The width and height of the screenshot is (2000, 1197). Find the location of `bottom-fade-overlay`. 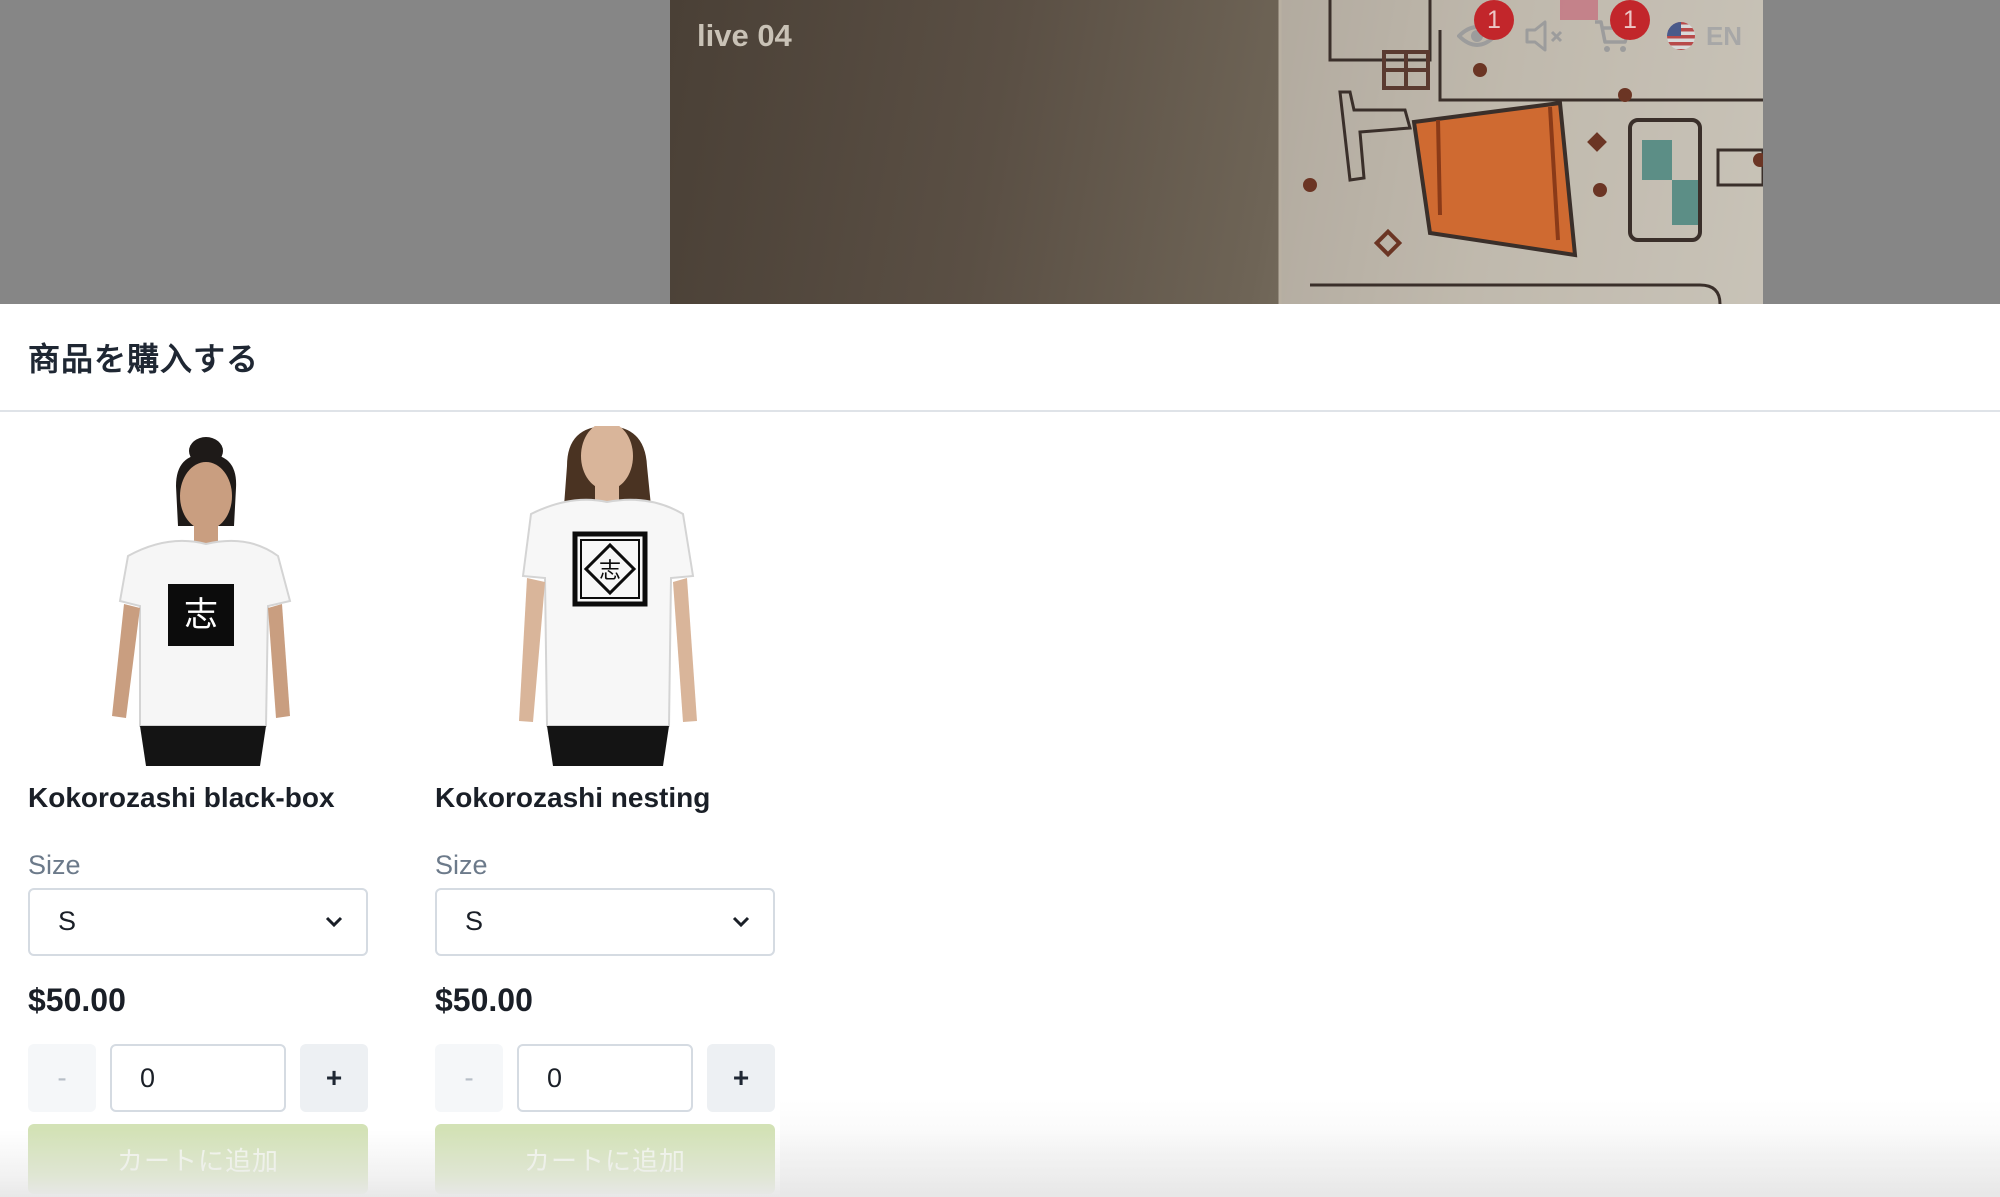

bottom-fade-overlay is located at coordinates (1390, 1148).